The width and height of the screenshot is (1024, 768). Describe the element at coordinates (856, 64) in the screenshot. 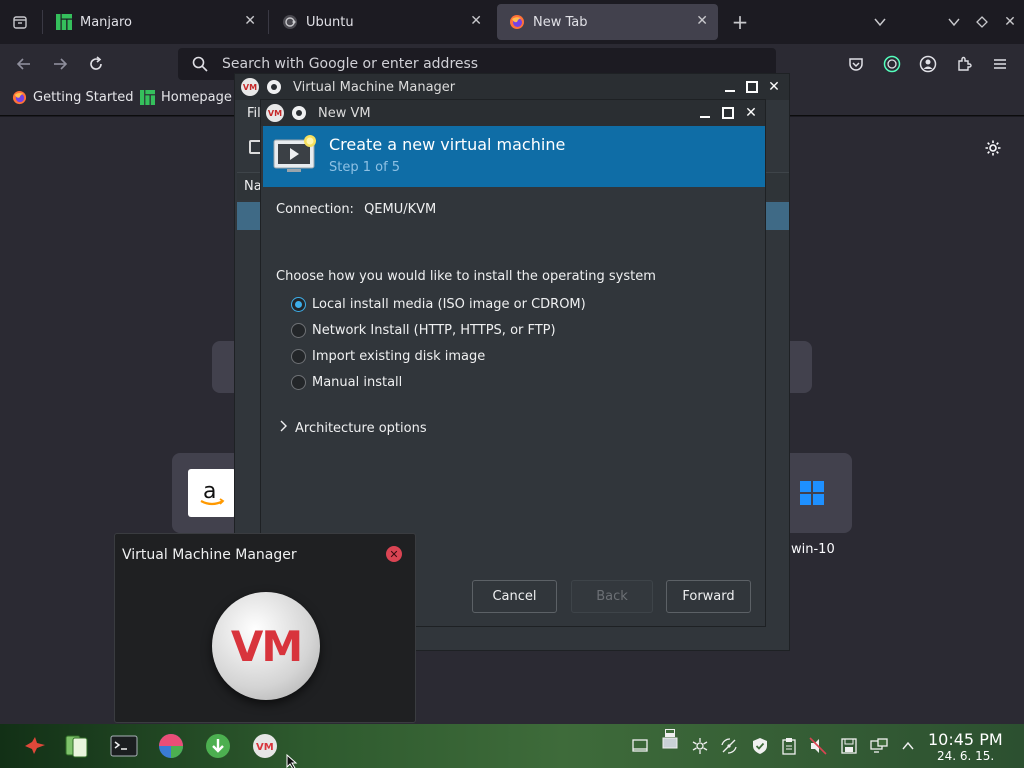

I see `pocket-icon` at that location.